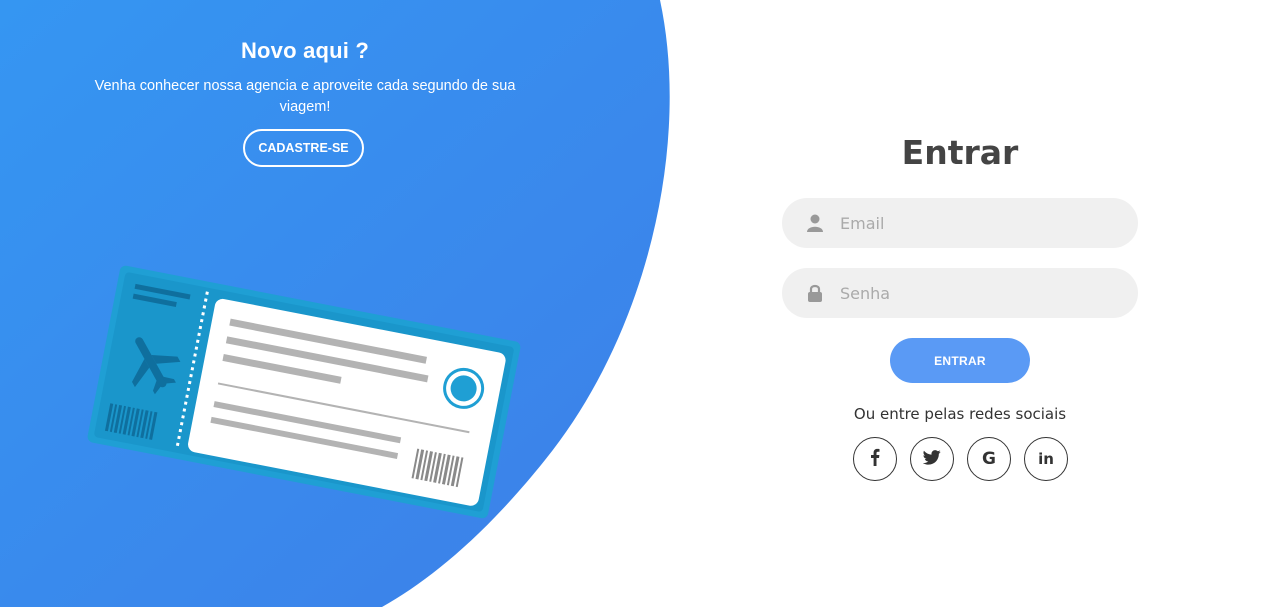  What do you see at coordinates (815, 293) in the screenshot?
I see `lock-icon` at bounding box center [815, 293].